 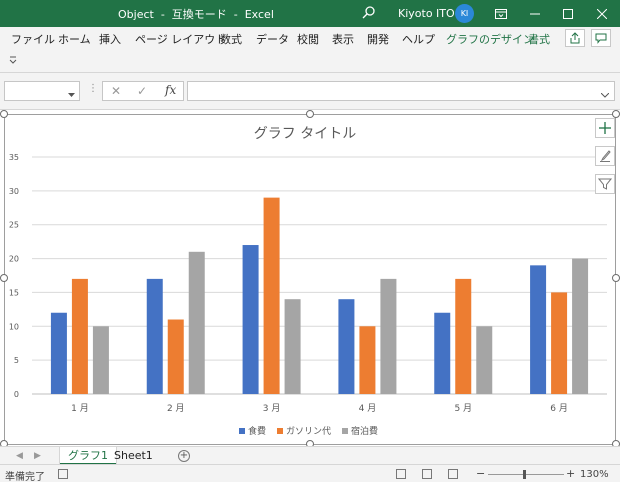 I want to click on page-break-view-icon, so click(x=453, y=474).